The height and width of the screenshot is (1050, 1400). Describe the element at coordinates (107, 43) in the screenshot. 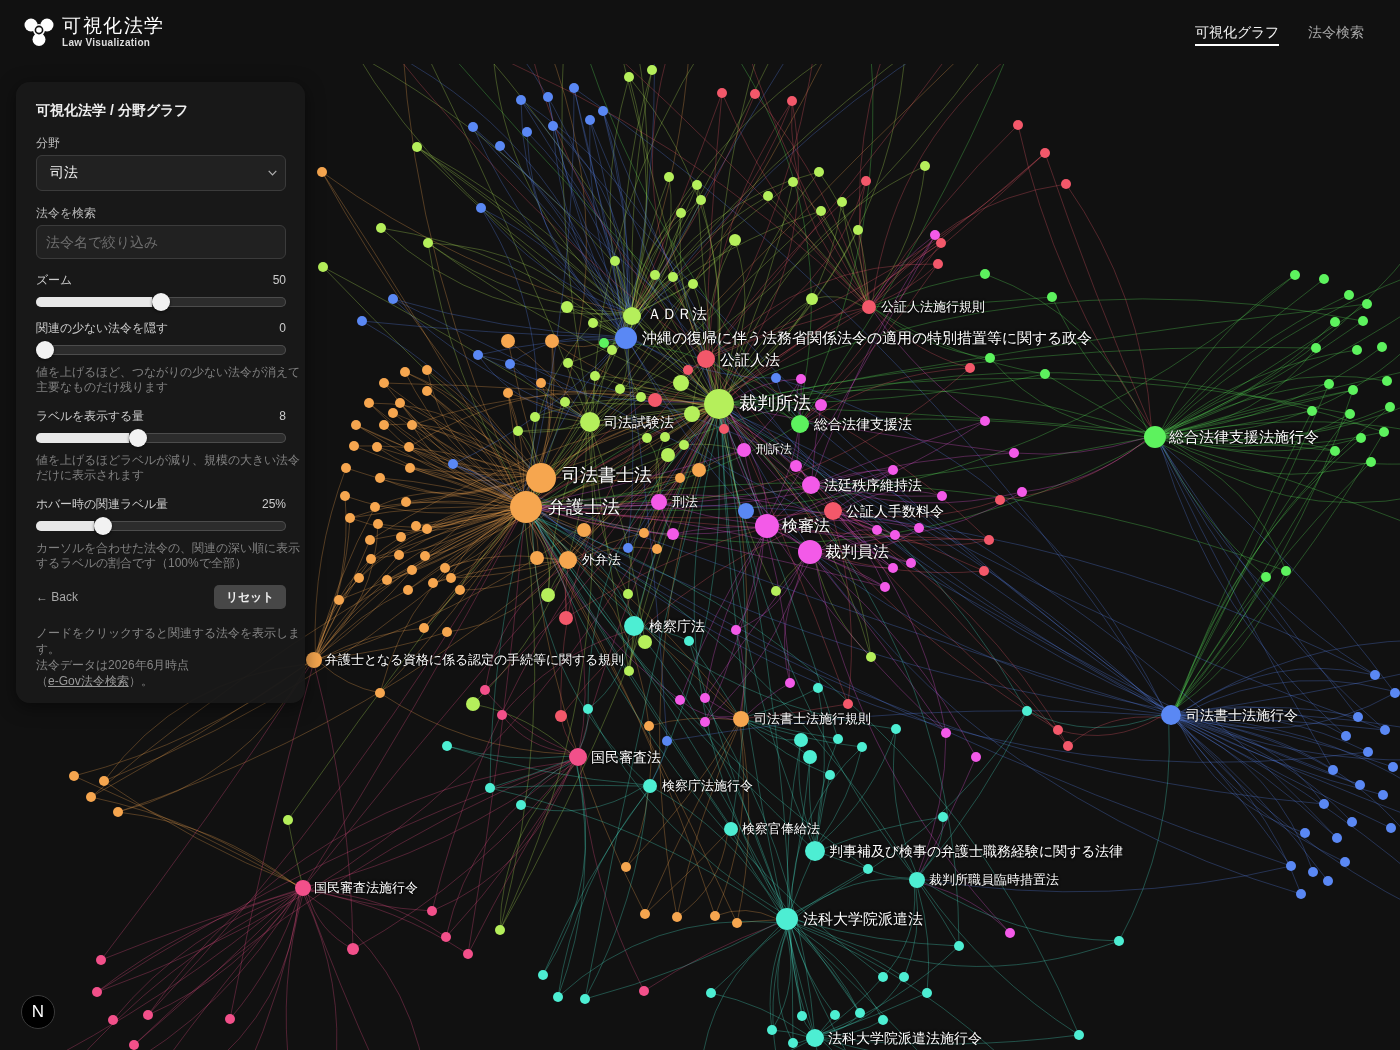

I see `logo-subtitle: Law Visualization` at that location.